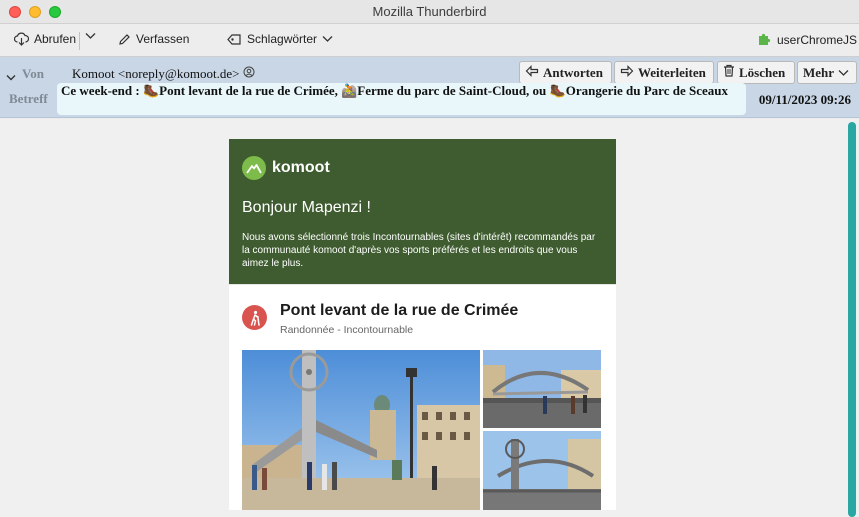 The height and width of the screenshot is (517, 859). I want to click on forward-button: Weiterleiten, so click(664, 72).